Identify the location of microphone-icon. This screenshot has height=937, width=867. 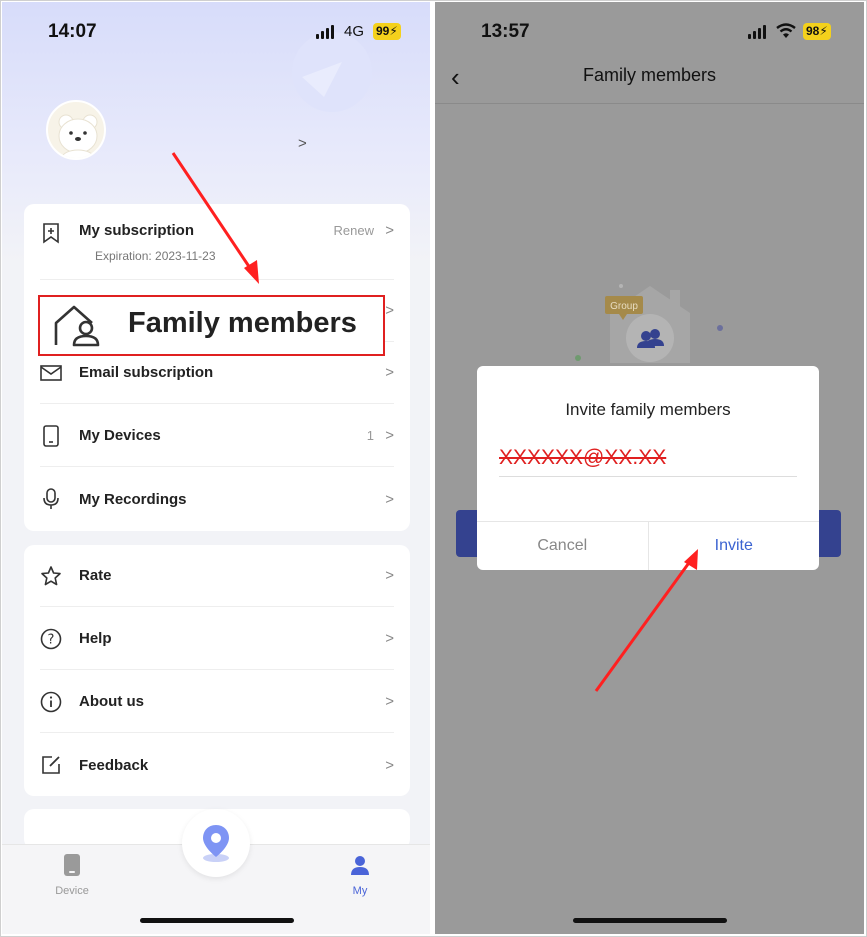
(51, 499).